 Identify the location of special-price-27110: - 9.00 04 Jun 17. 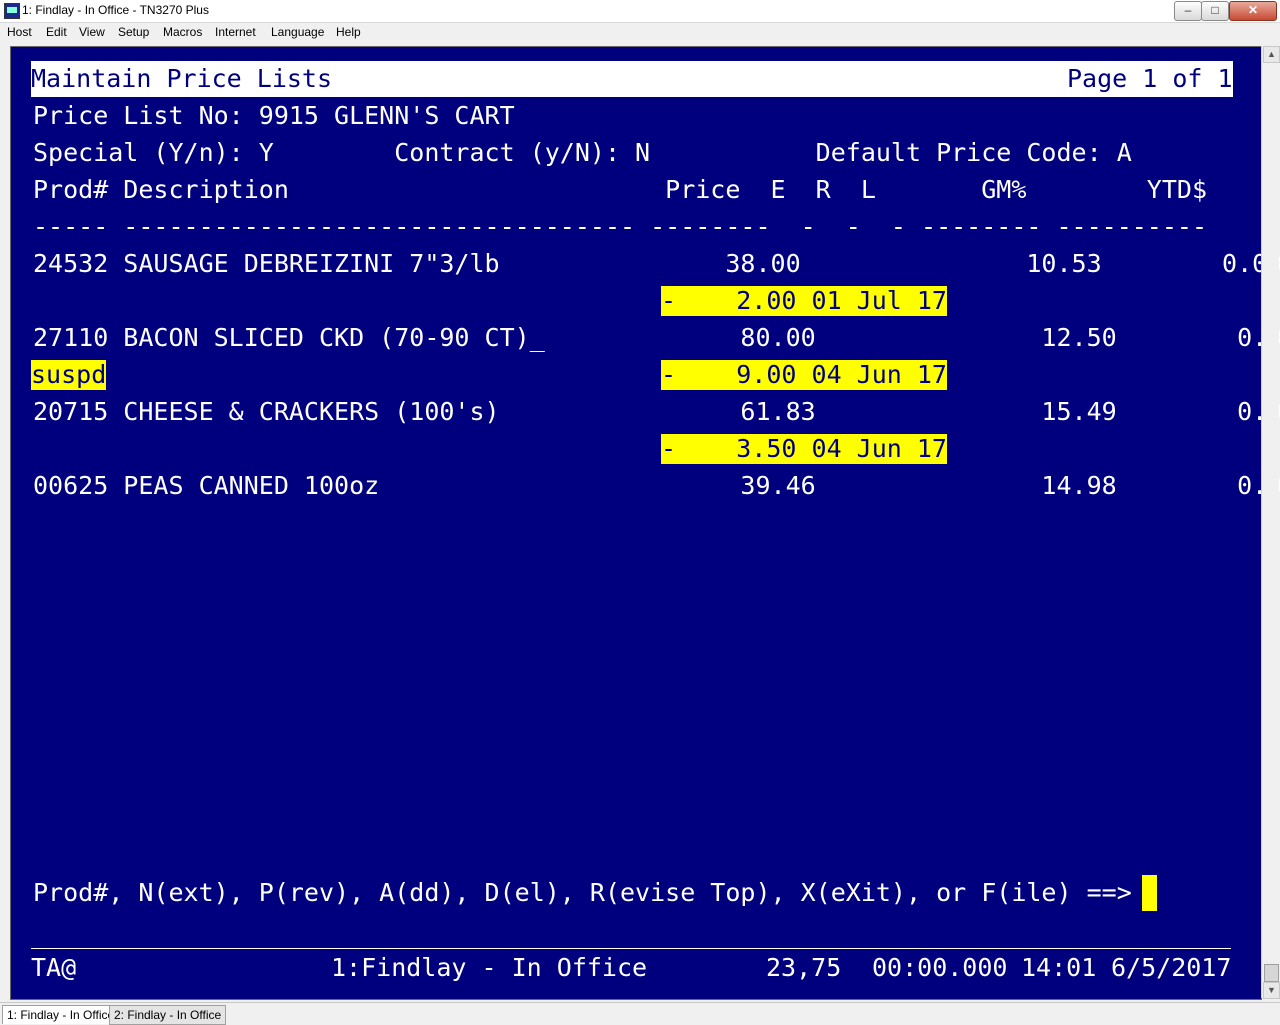
(804, 375).